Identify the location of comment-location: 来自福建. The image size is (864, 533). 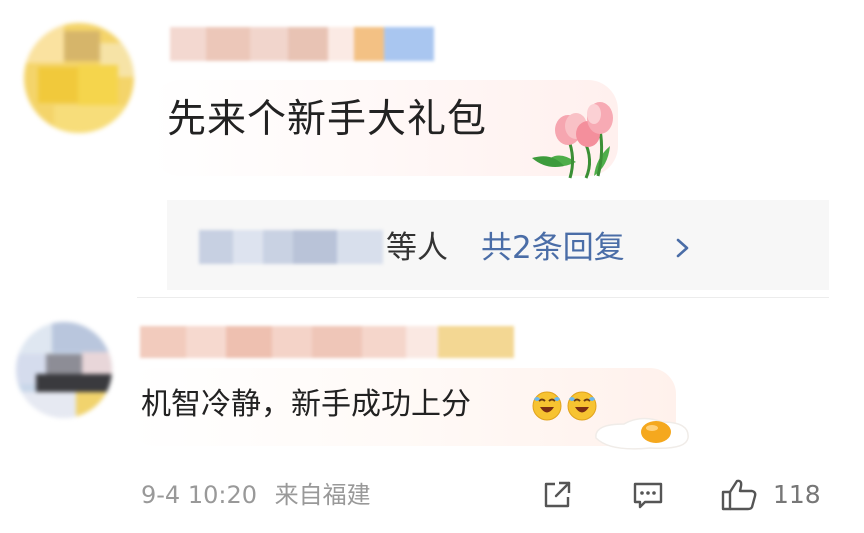
(322, 495).